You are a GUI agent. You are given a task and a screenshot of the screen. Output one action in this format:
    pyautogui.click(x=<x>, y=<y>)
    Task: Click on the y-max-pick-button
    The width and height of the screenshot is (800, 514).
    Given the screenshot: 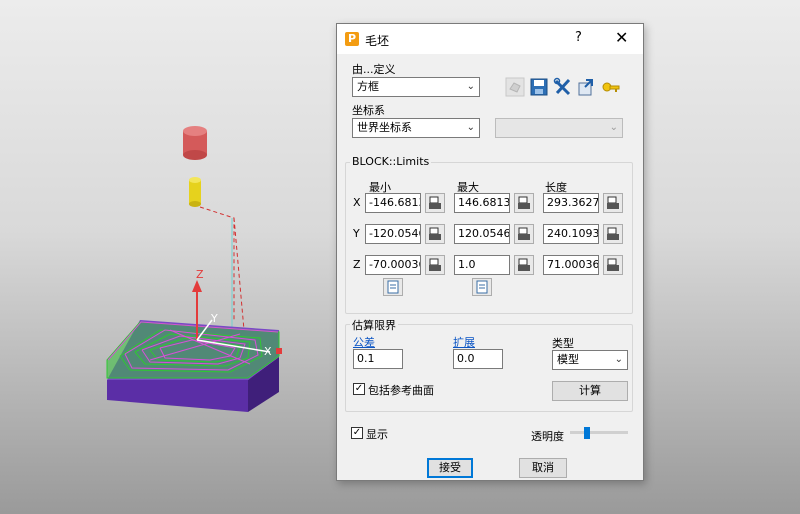 What is the action you would take?
    pyautogui.click(x=524, y=234)
    